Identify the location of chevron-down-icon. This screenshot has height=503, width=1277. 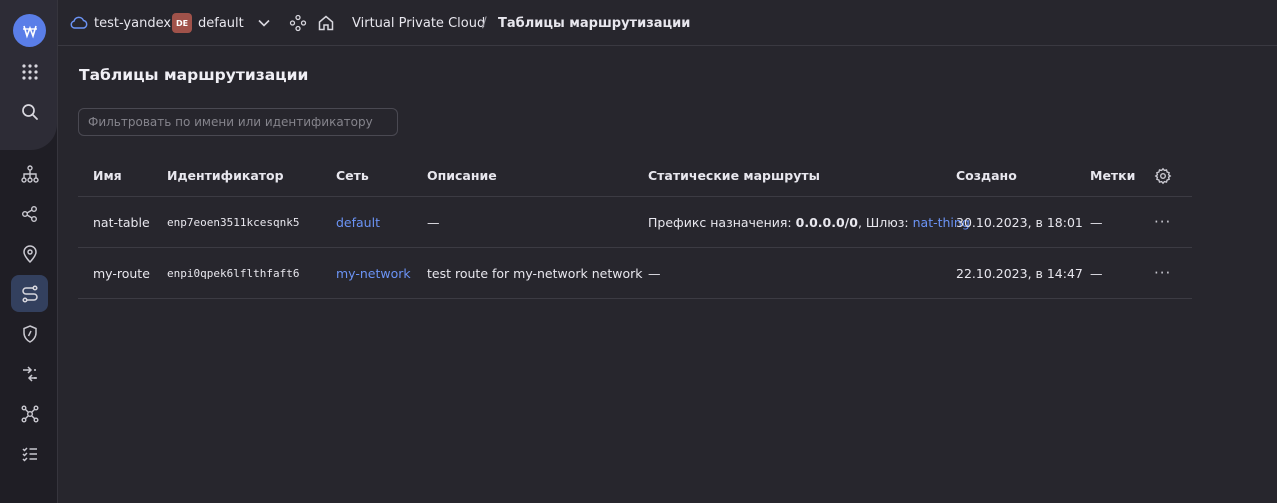
(264, 23).